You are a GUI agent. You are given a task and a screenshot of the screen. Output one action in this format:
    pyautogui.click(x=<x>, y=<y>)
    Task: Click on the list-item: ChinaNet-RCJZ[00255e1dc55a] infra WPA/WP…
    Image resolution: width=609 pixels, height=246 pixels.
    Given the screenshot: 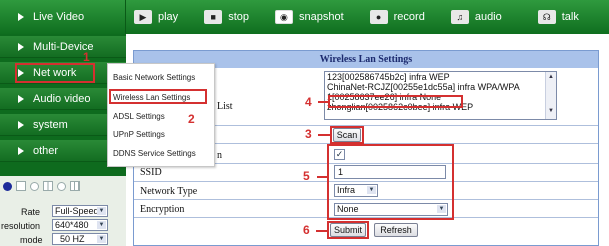 What is the action you would take?
    pyautogui.click(x=440, y=87)
    